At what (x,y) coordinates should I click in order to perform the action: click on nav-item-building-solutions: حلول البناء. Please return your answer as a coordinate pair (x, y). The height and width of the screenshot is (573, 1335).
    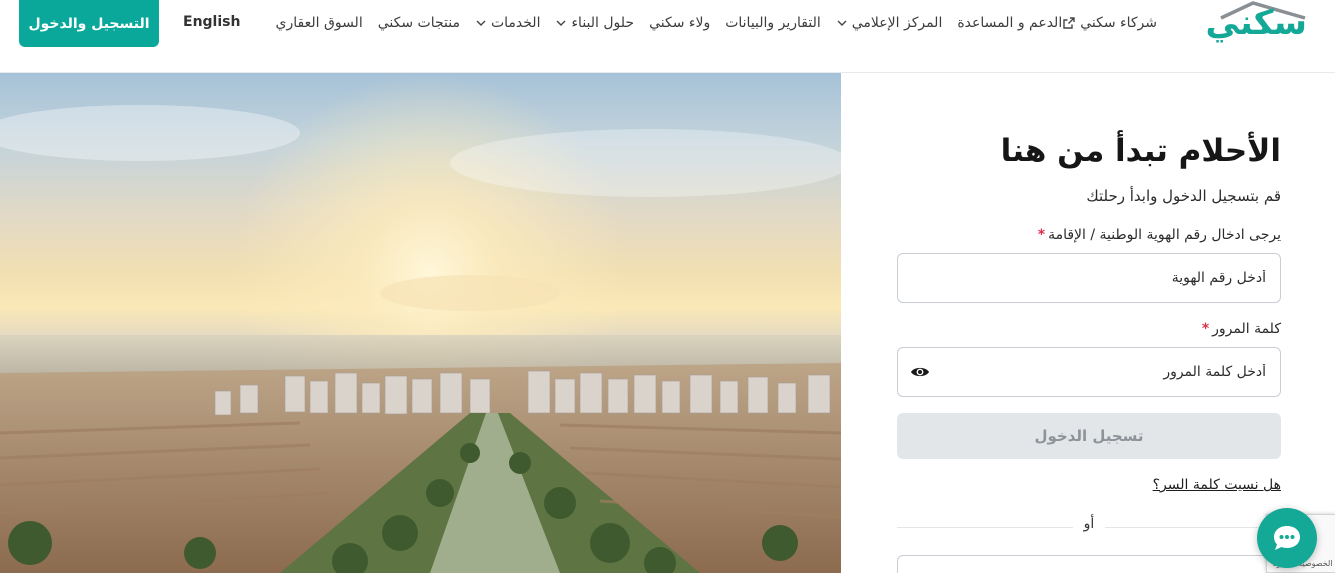
    Looking at the image, I should click on (594, 23).